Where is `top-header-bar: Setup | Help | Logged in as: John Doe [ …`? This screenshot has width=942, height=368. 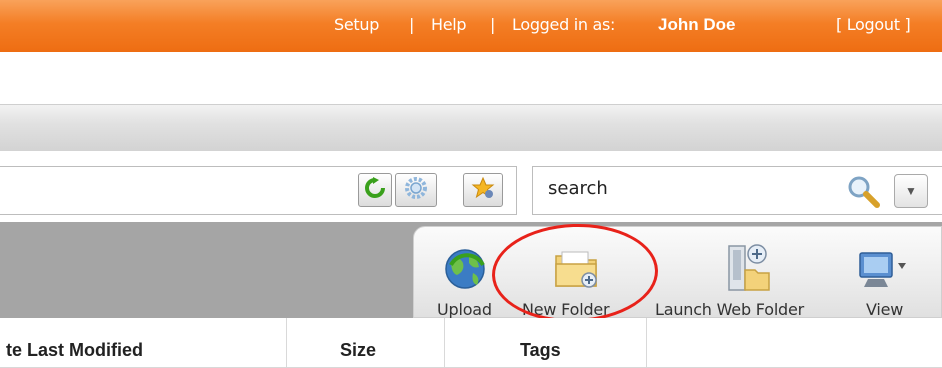
top-header-bar: Setup | Help | Logged in as: John Doe [ … is located at coordinates (471, 26).